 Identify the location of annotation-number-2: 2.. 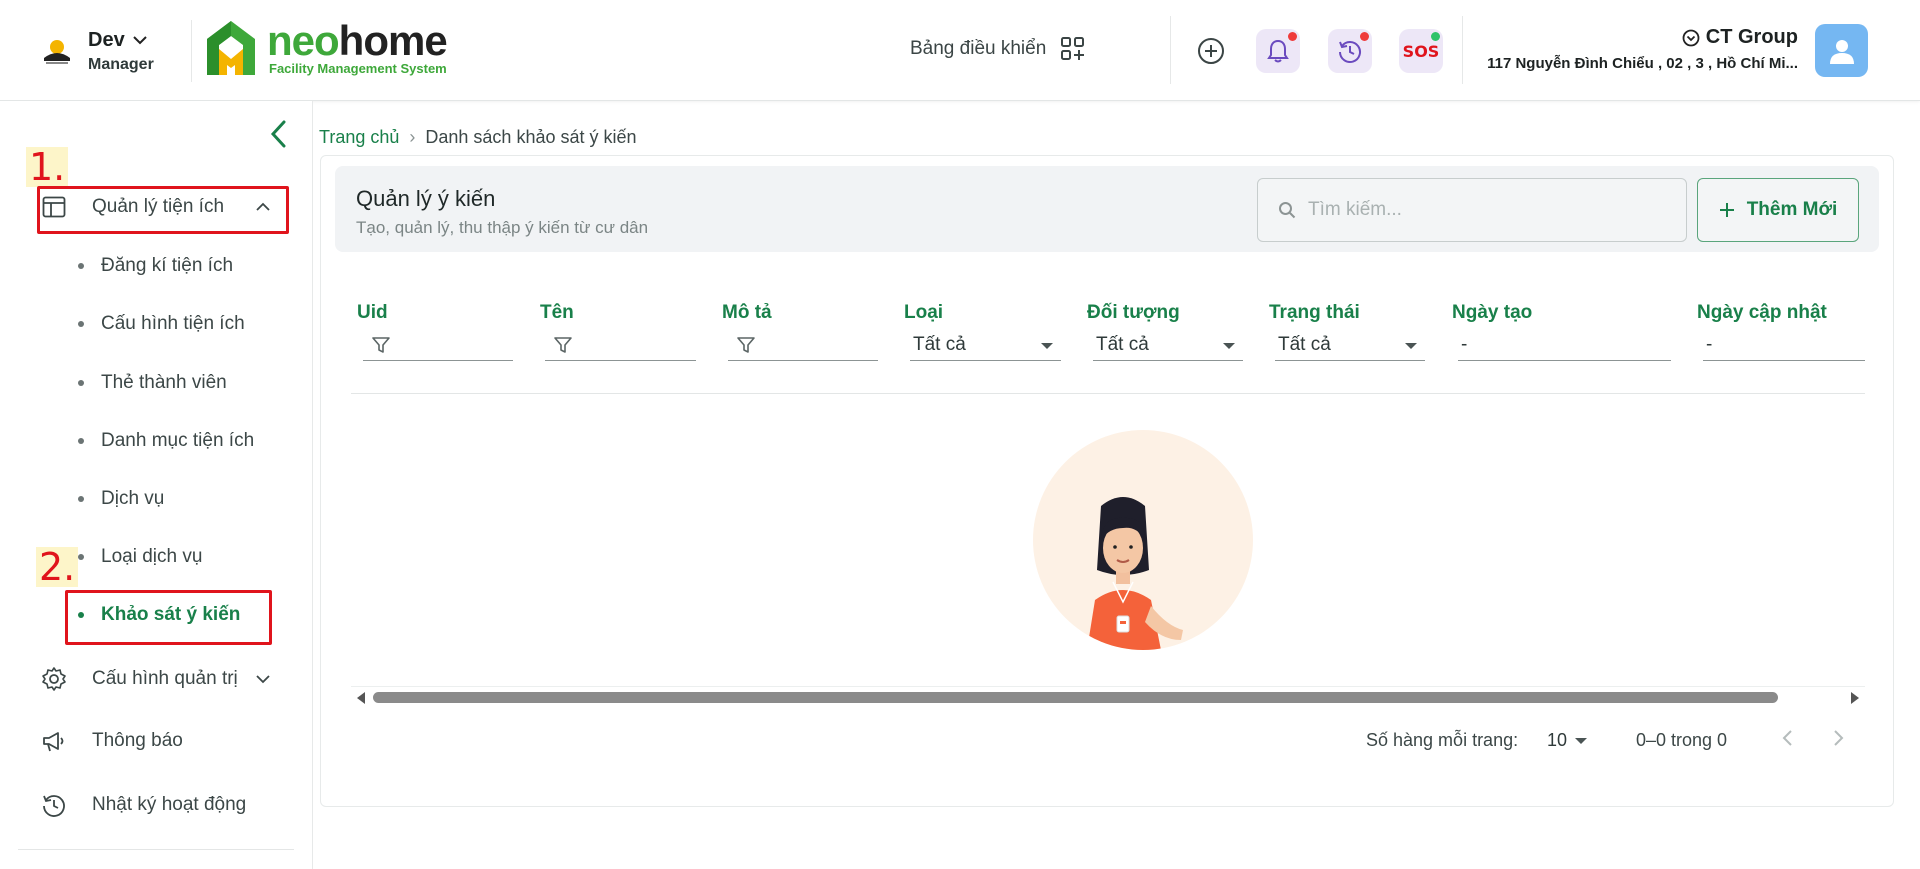
(57, 567).